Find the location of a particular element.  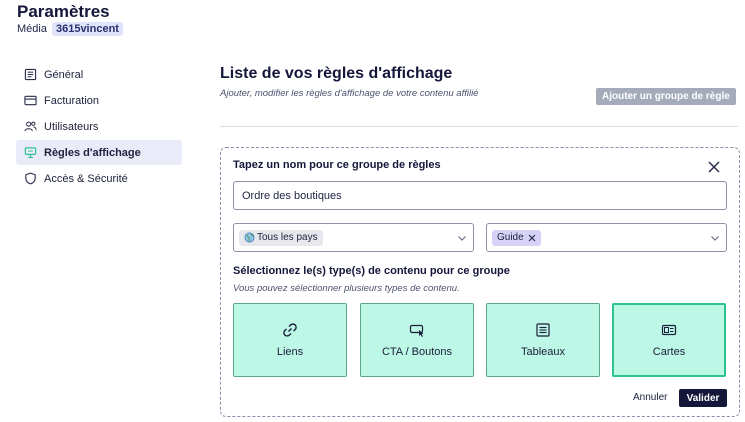

content-type-label-text: Liens is located at coordinates (290, 352).